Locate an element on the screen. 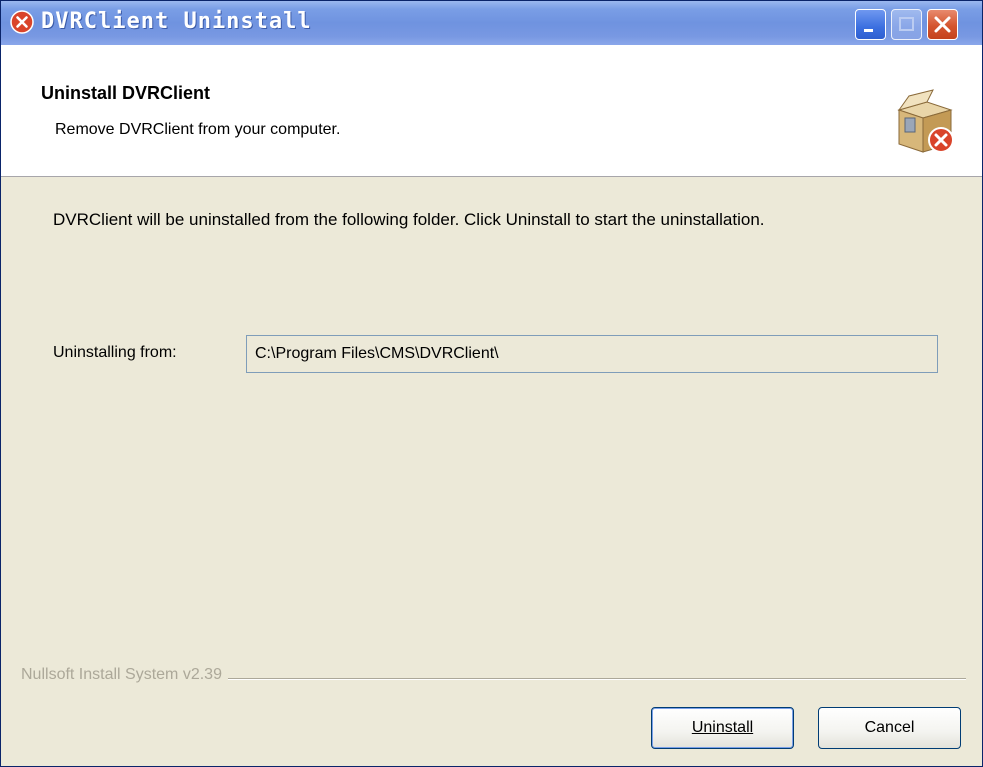  window-title: DVRClient Uninstall is located at coordinates (176, 21).